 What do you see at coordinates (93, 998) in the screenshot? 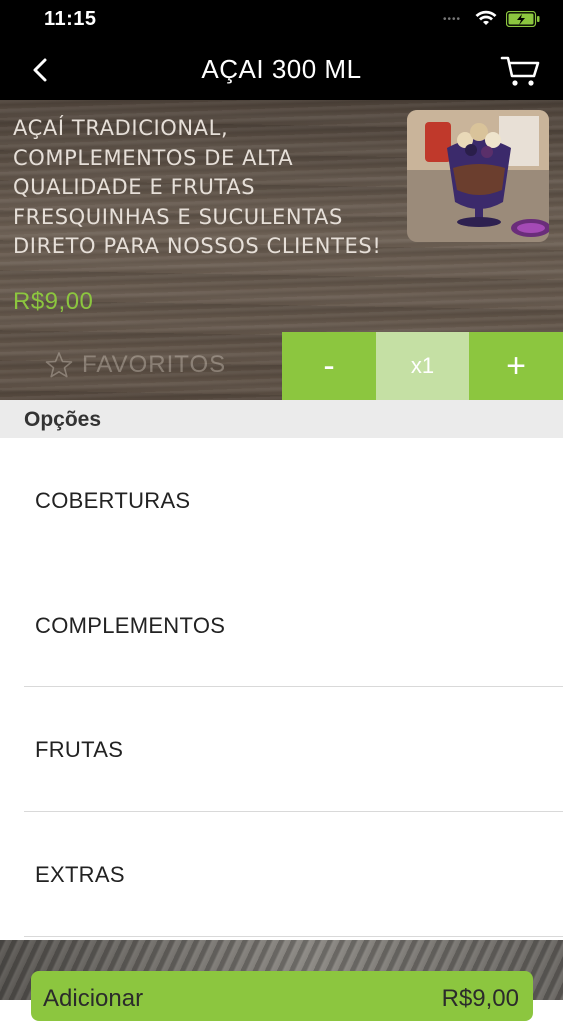
I see `add-button-label: Adicionar` at bounding box center [93, 998].